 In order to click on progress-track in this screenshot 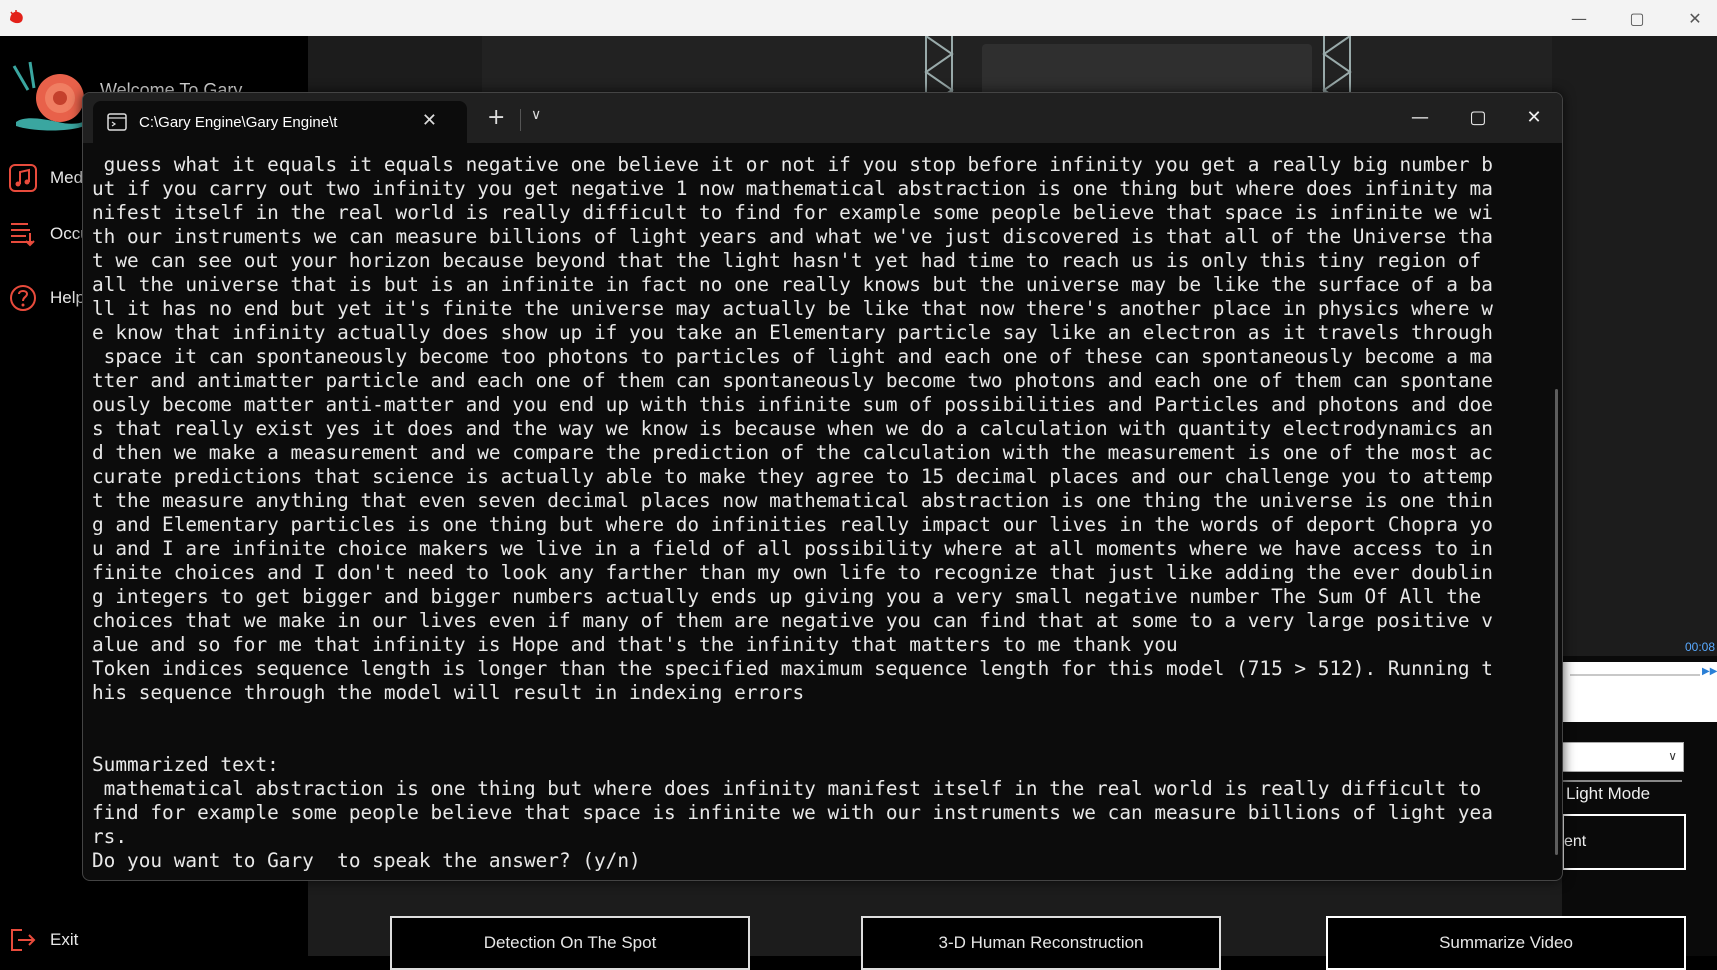, I will do `click(1635, 675)`.